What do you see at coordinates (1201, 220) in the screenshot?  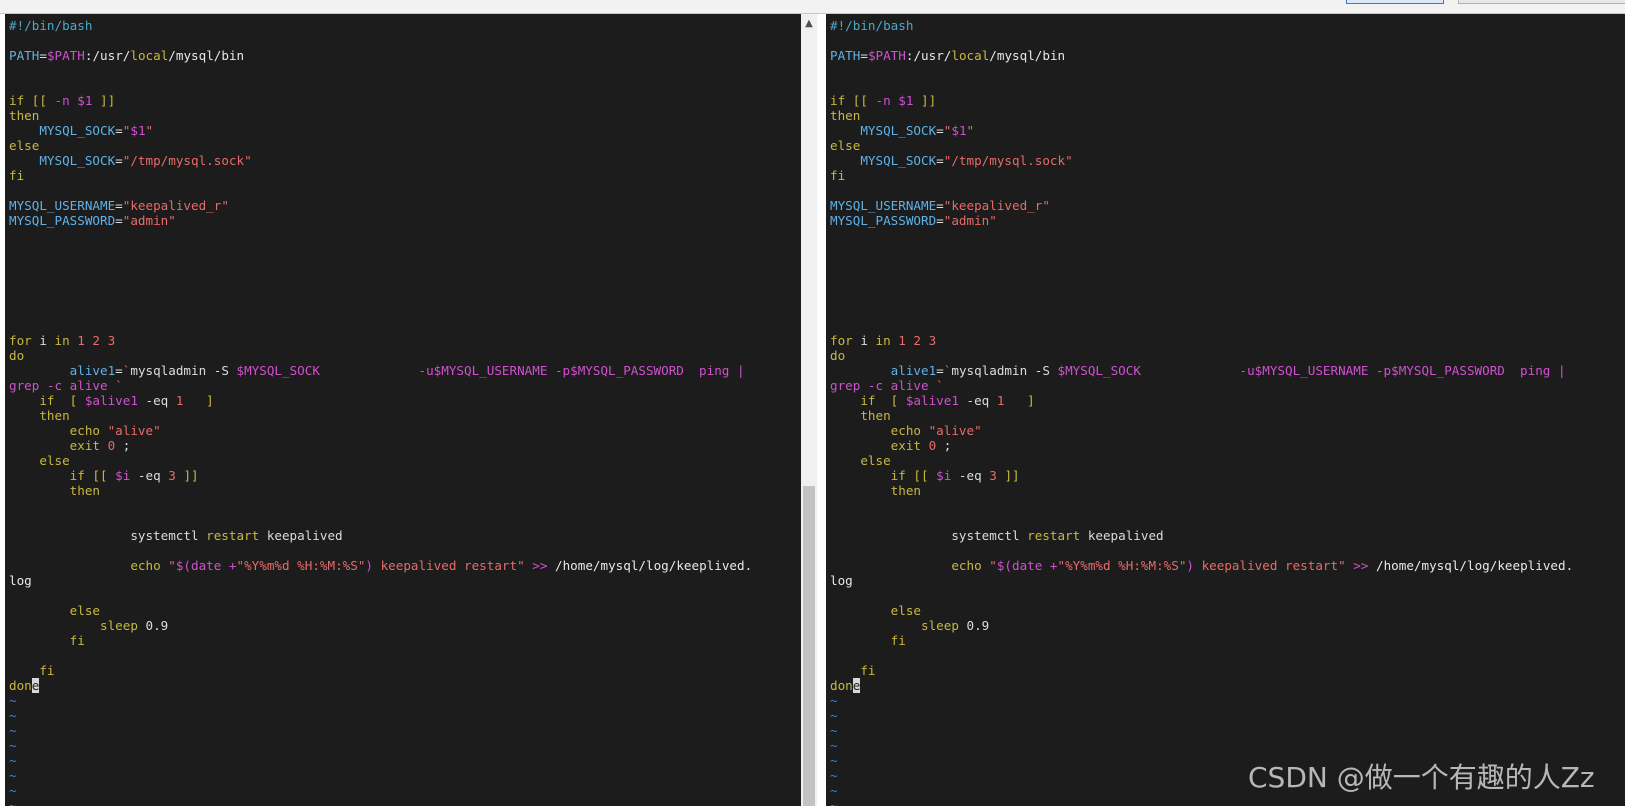 I see `code-line: MYSQL_PASSWORD="admin"` at bounding box center [1201, 220].